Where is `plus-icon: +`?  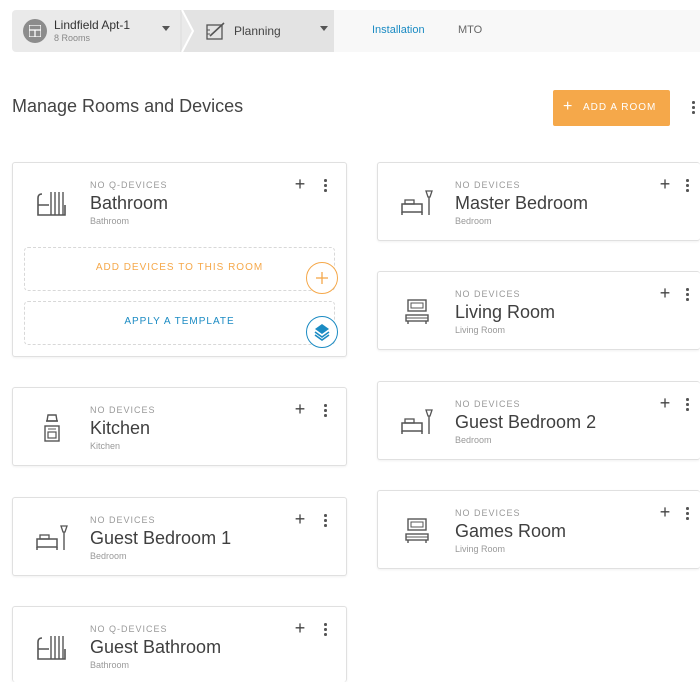
plus-icon: + is located at coordinates (568, 106).